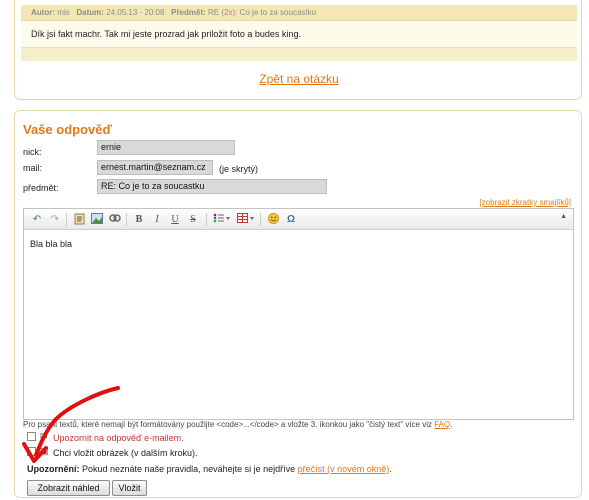 The height and width of the screenshot is (500, 589). What do you see at coordinates (31, 436) in the screenshot?
I see `notify-checkbox` at bounding box center [31, 436].